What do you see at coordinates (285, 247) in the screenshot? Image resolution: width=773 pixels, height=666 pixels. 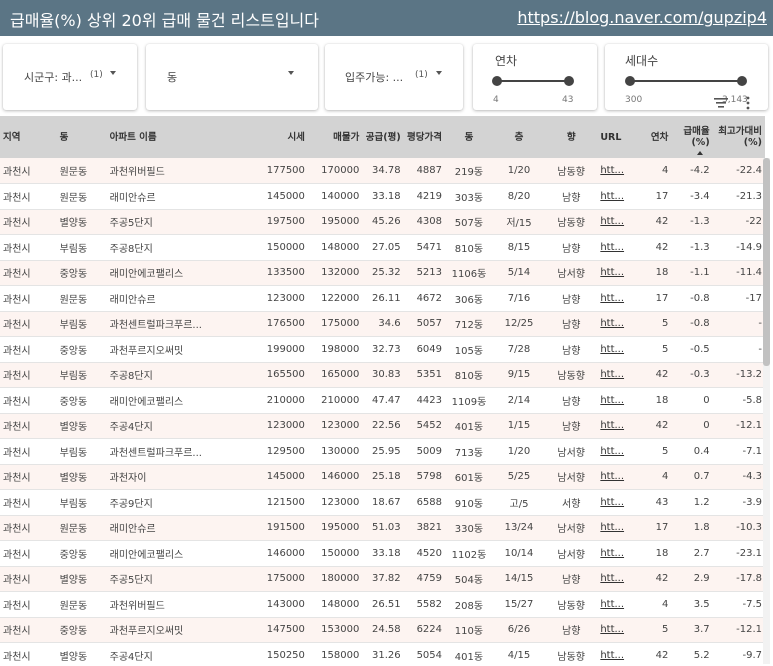 I see `cell-market-price: 150000` at bounding box center [285, 247].